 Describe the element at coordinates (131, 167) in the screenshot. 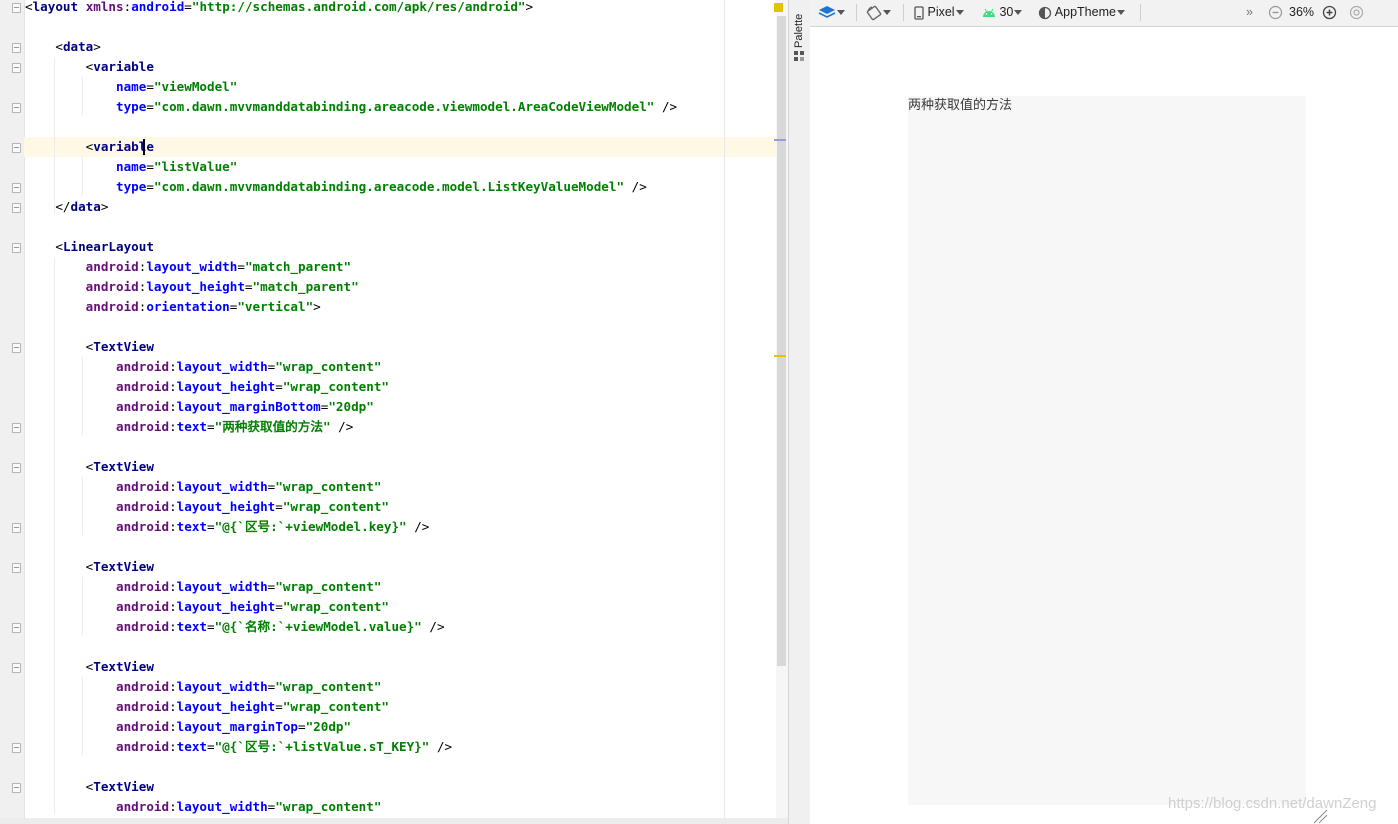

I see `code-line: name="listValue"` at that location.